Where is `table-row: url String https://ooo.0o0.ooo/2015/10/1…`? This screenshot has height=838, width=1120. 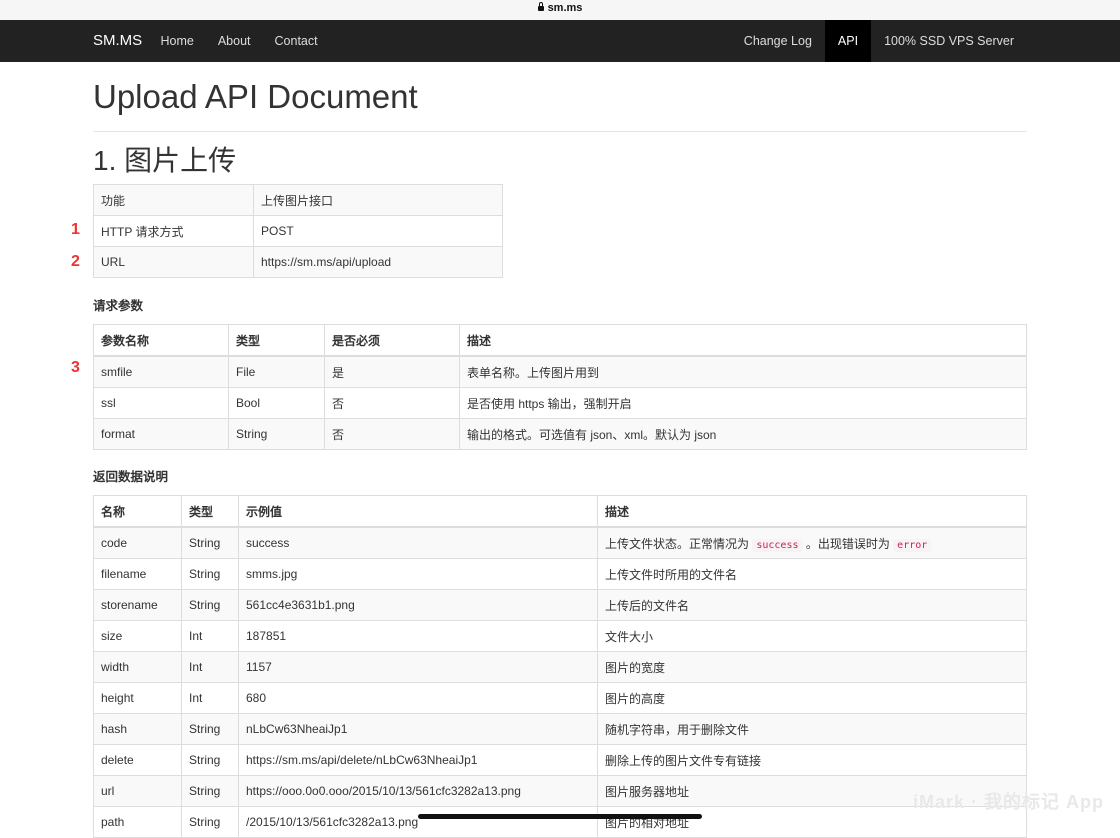
table-row: url String https://ooo.0o0.ooo/2015/10/1… is located at coordinates (560, 791).